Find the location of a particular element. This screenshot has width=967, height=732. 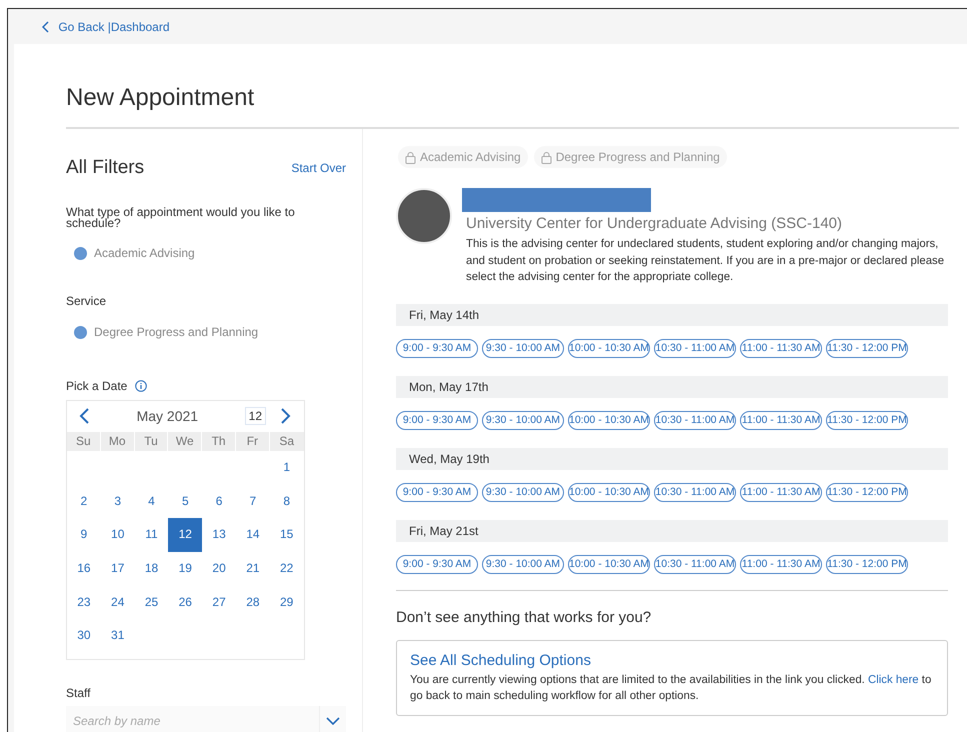

calendar-day: 15 is located at coordinates (287, 535).